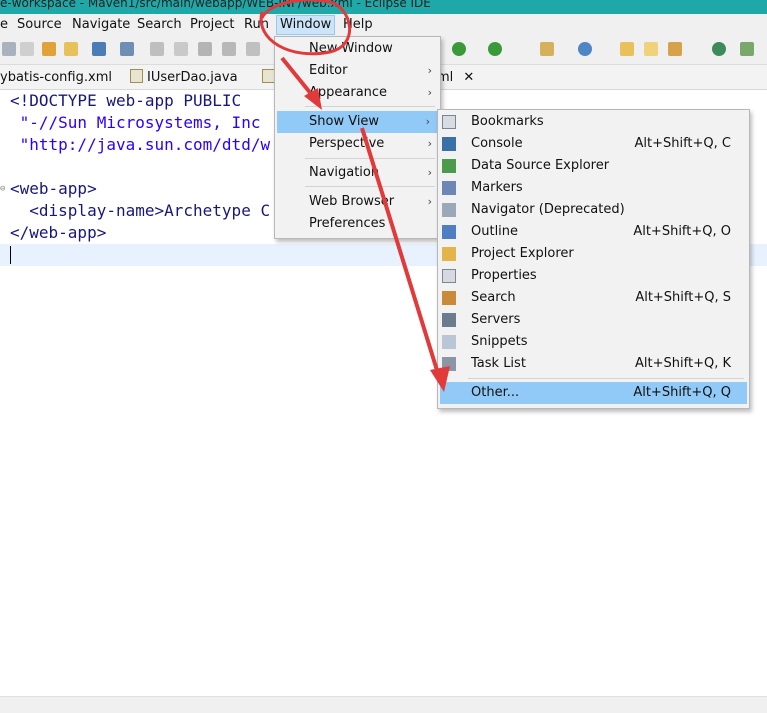  Describe the element at coordinates (651, 49) in the screenshot. I see `open-project-icon` at that location.